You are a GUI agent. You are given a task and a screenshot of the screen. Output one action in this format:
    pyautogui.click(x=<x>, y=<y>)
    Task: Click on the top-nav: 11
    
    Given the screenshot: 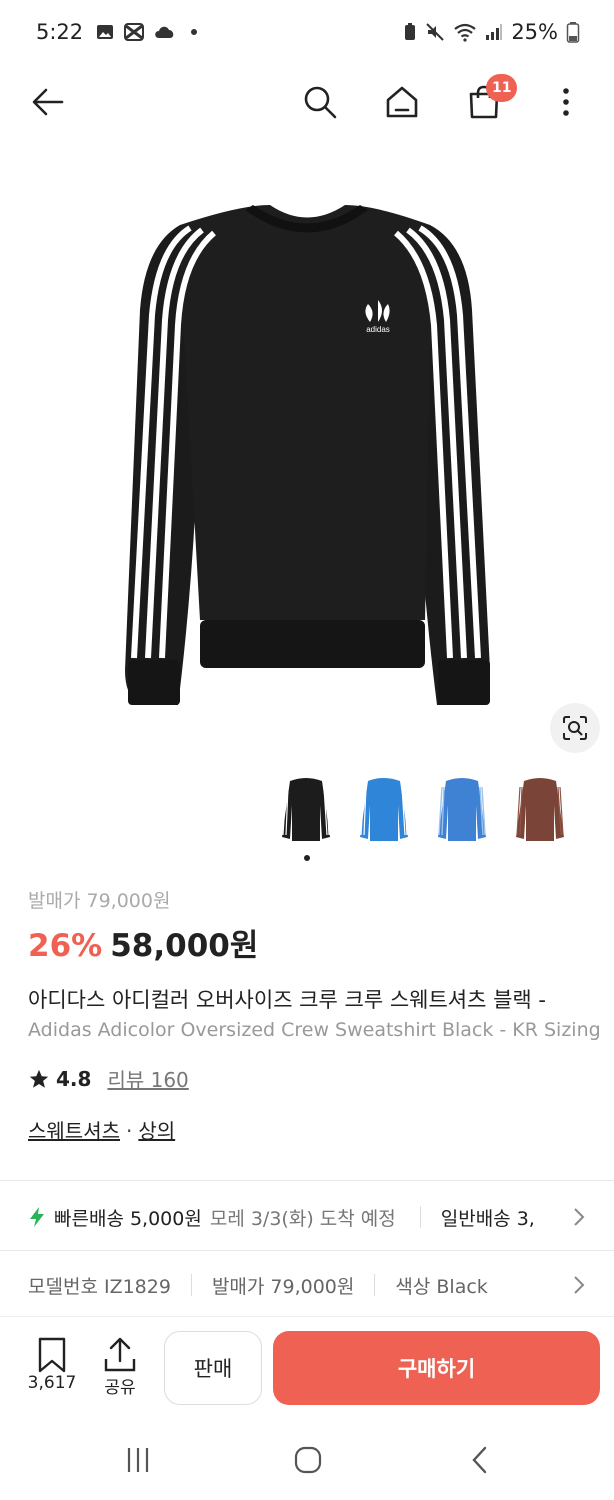 What is the action you would take?
    pyautogui.click(x=307, y=102)
    